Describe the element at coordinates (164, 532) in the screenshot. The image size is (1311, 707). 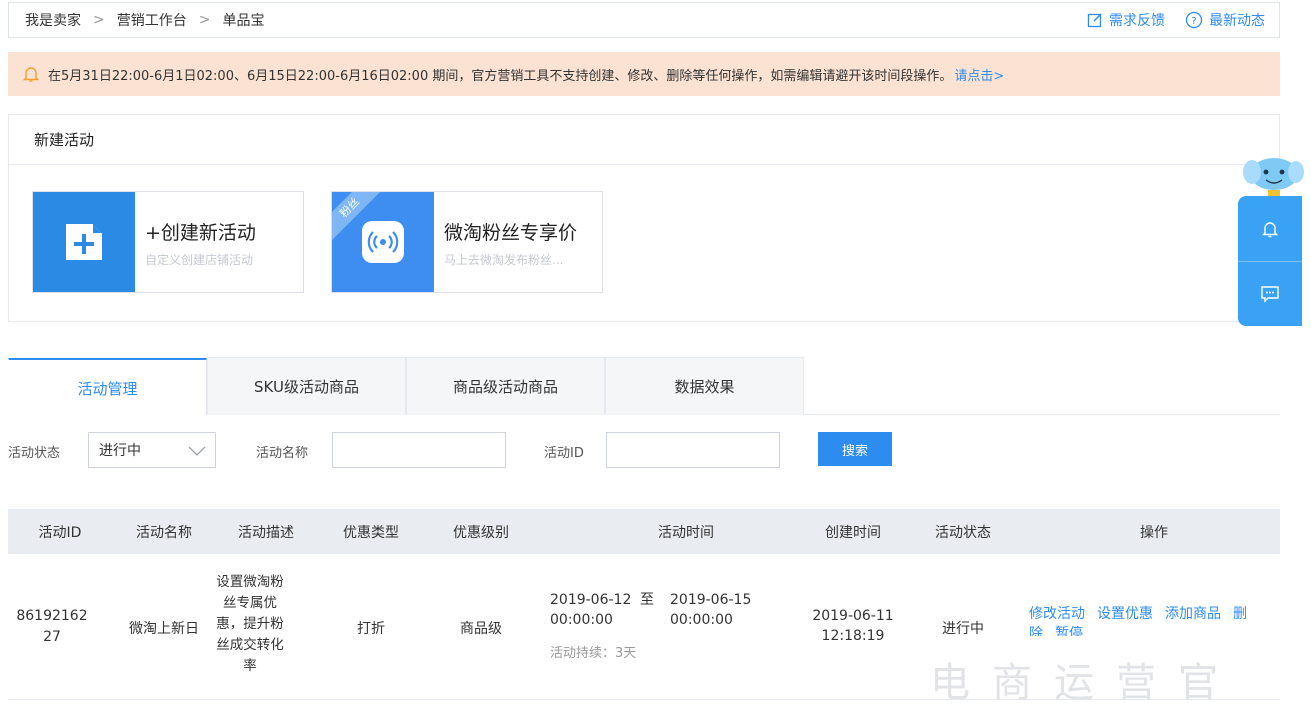
I see `header-name: 活动名称` at that location.